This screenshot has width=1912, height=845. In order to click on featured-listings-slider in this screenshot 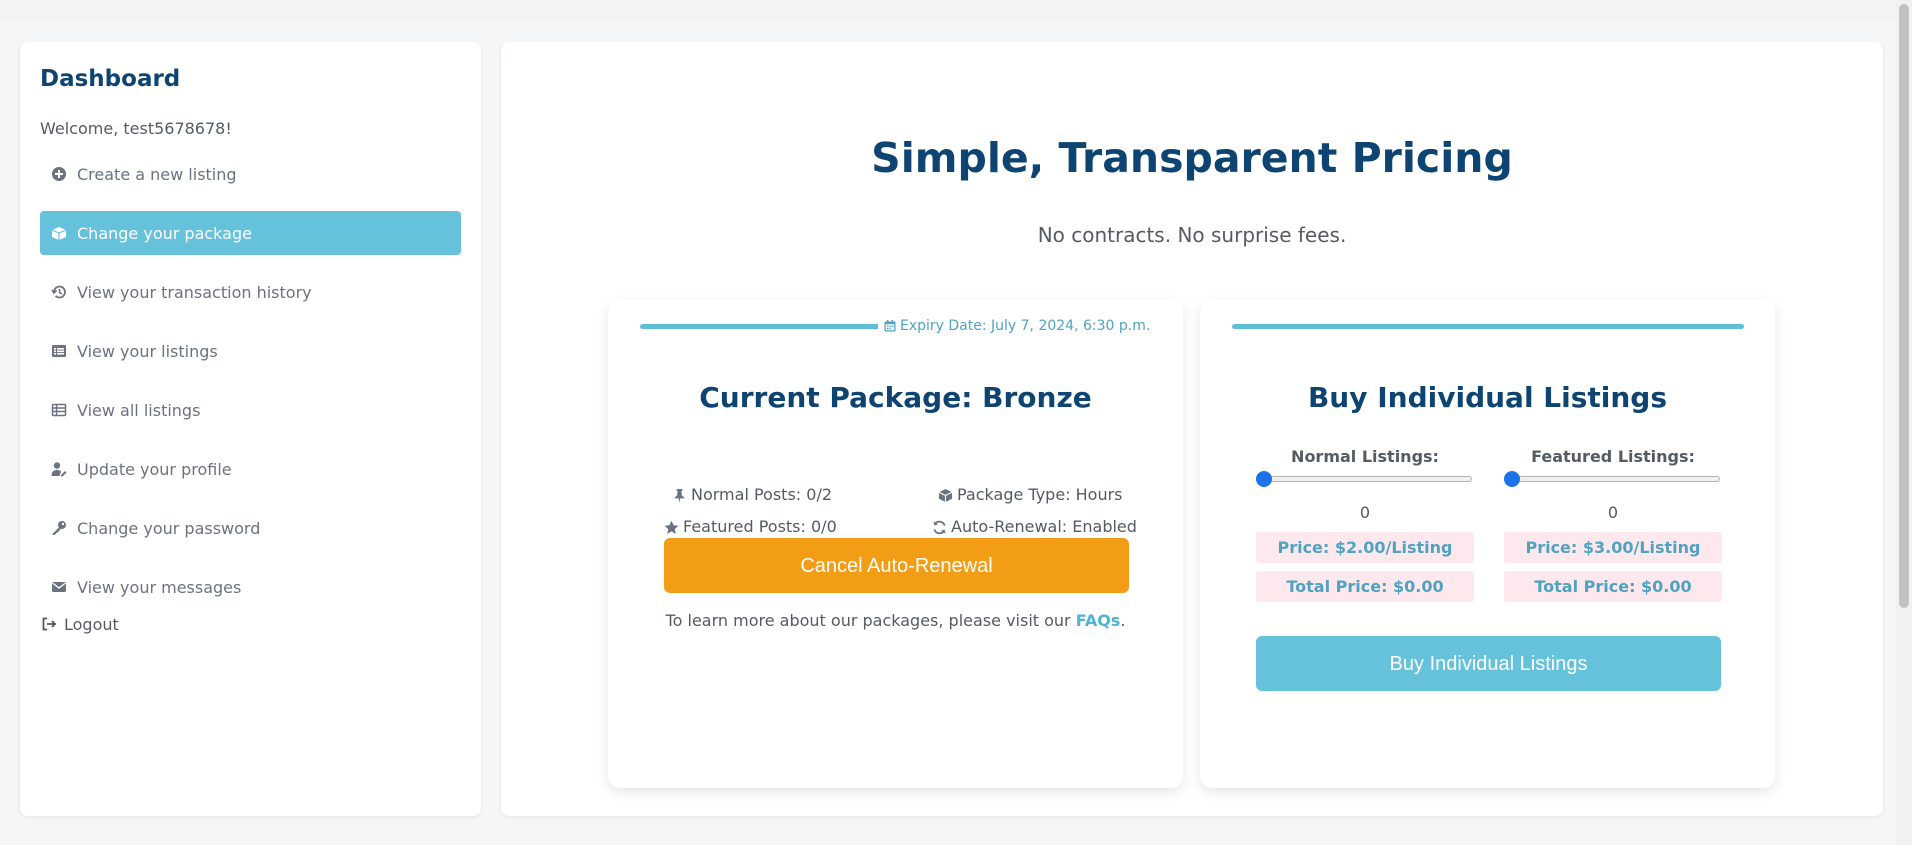, I will do `click(1613, 479)`.